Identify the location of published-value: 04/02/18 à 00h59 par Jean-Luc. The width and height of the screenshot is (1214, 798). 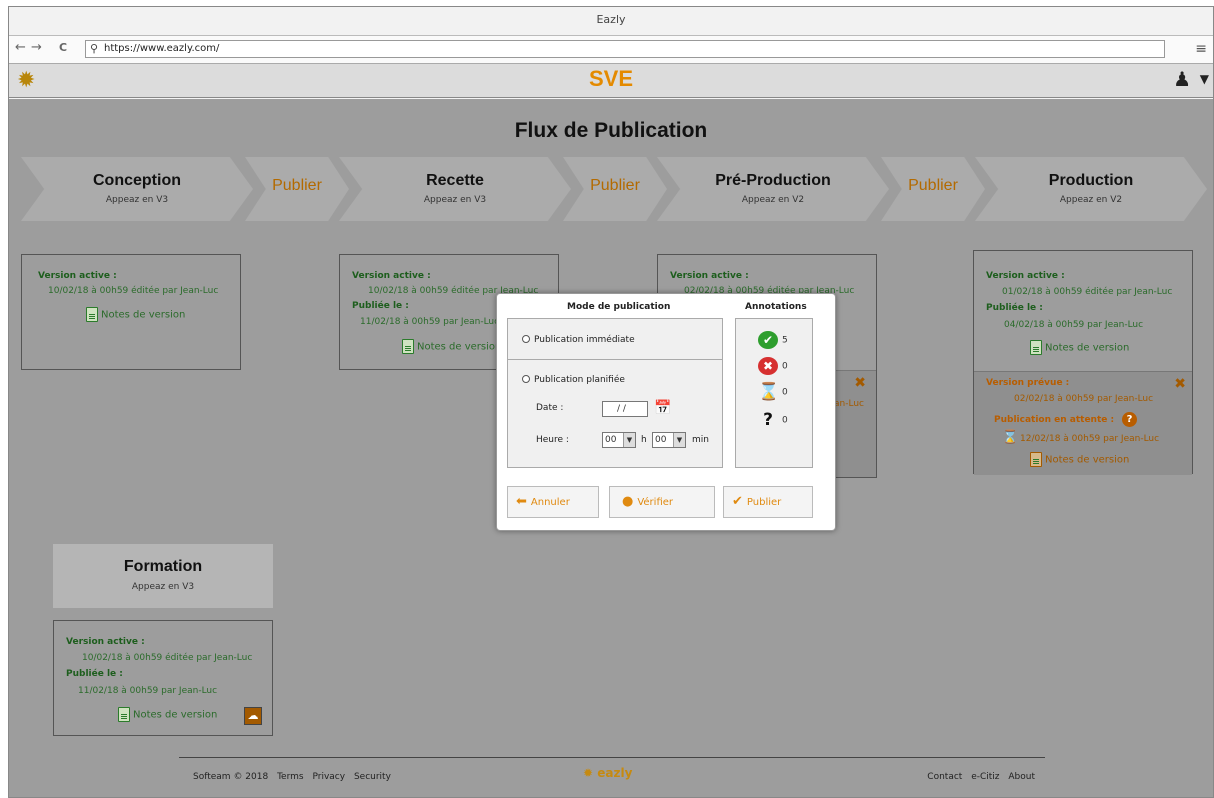
(1074, 325).